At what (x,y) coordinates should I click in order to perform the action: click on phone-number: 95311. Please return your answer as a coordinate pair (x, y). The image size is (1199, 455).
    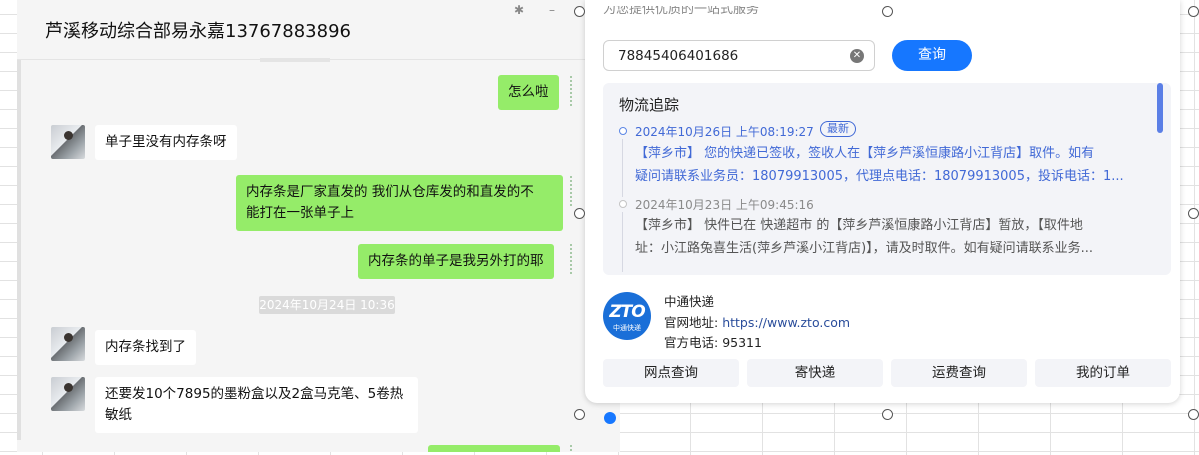
    Looking at the image, I should click on (742, 342).